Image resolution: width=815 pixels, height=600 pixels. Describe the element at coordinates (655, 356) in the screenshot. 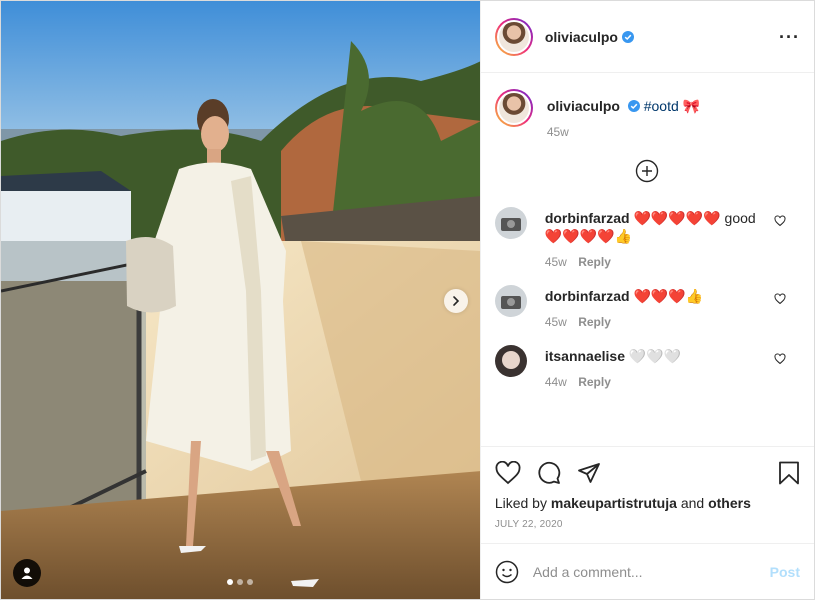

I see `comment-text: 🤍🤍🤍` at that location.